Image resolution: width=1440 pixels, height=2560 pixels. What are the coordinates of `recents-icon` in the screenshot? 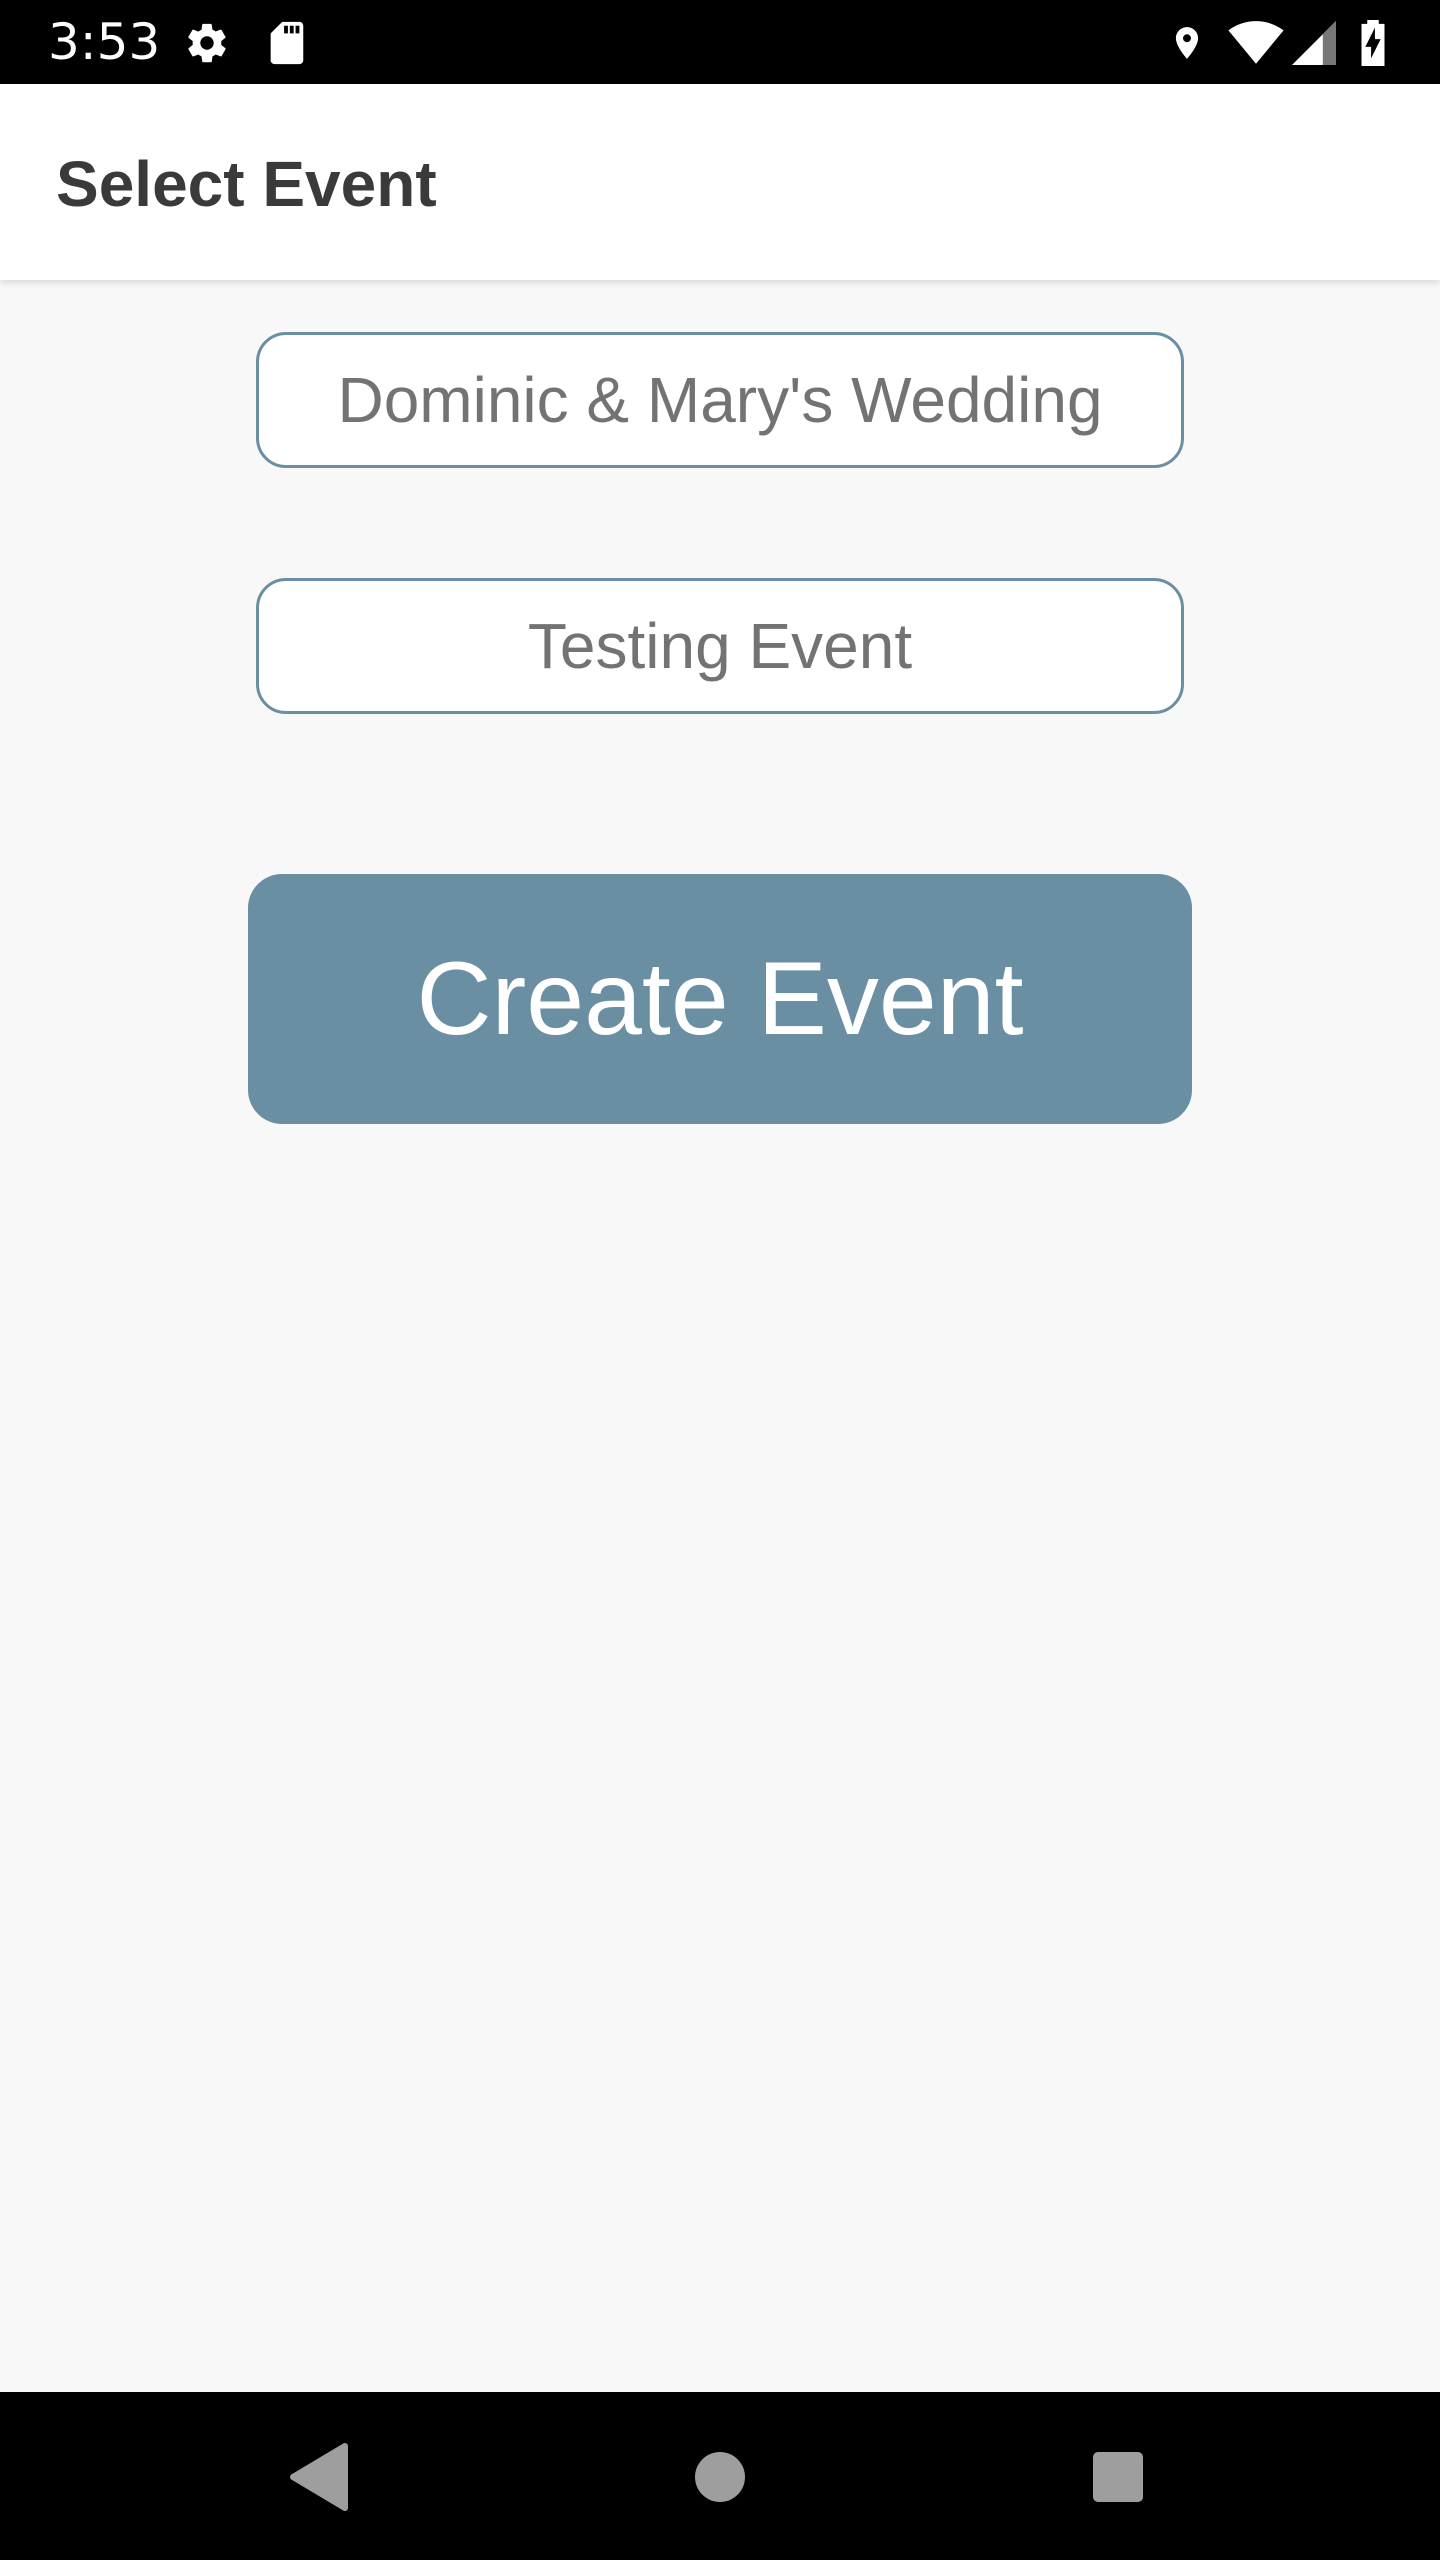 It's located at (1118, 2477).